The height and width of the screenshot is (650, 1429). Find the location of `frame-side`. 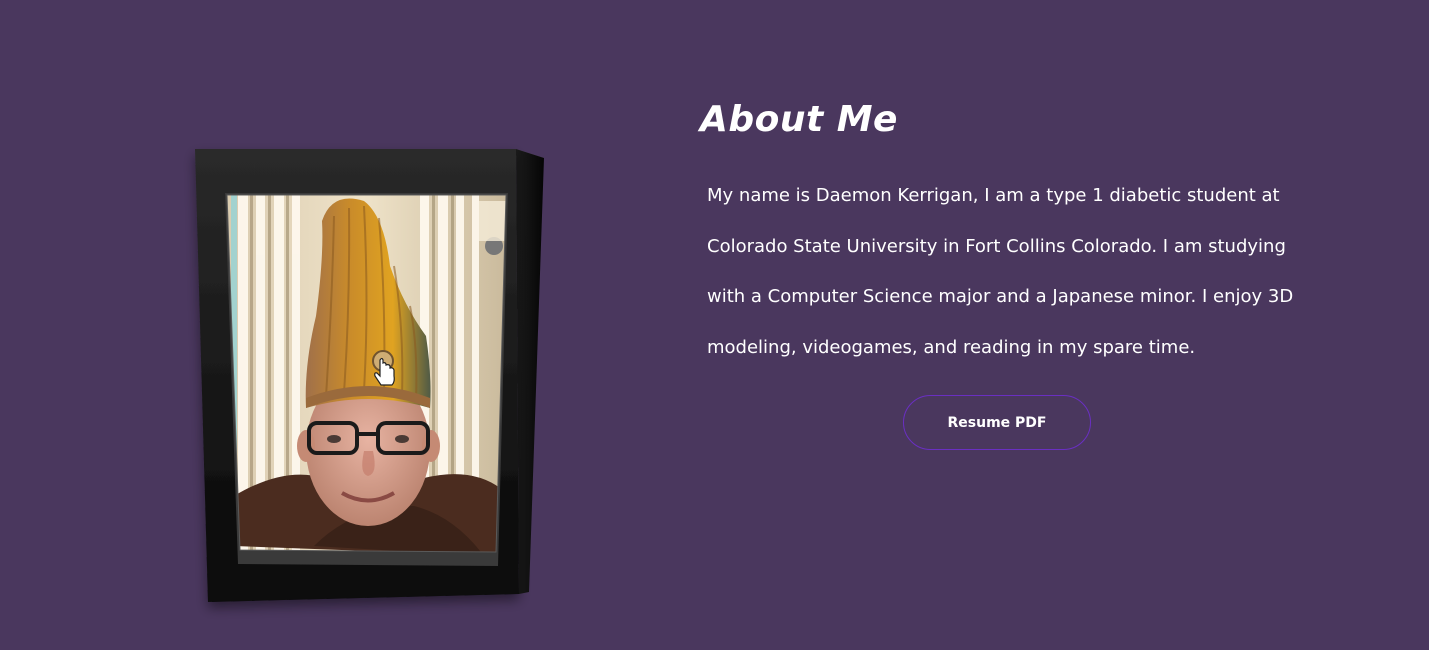

frame-side is located at coordinates (530, 371).